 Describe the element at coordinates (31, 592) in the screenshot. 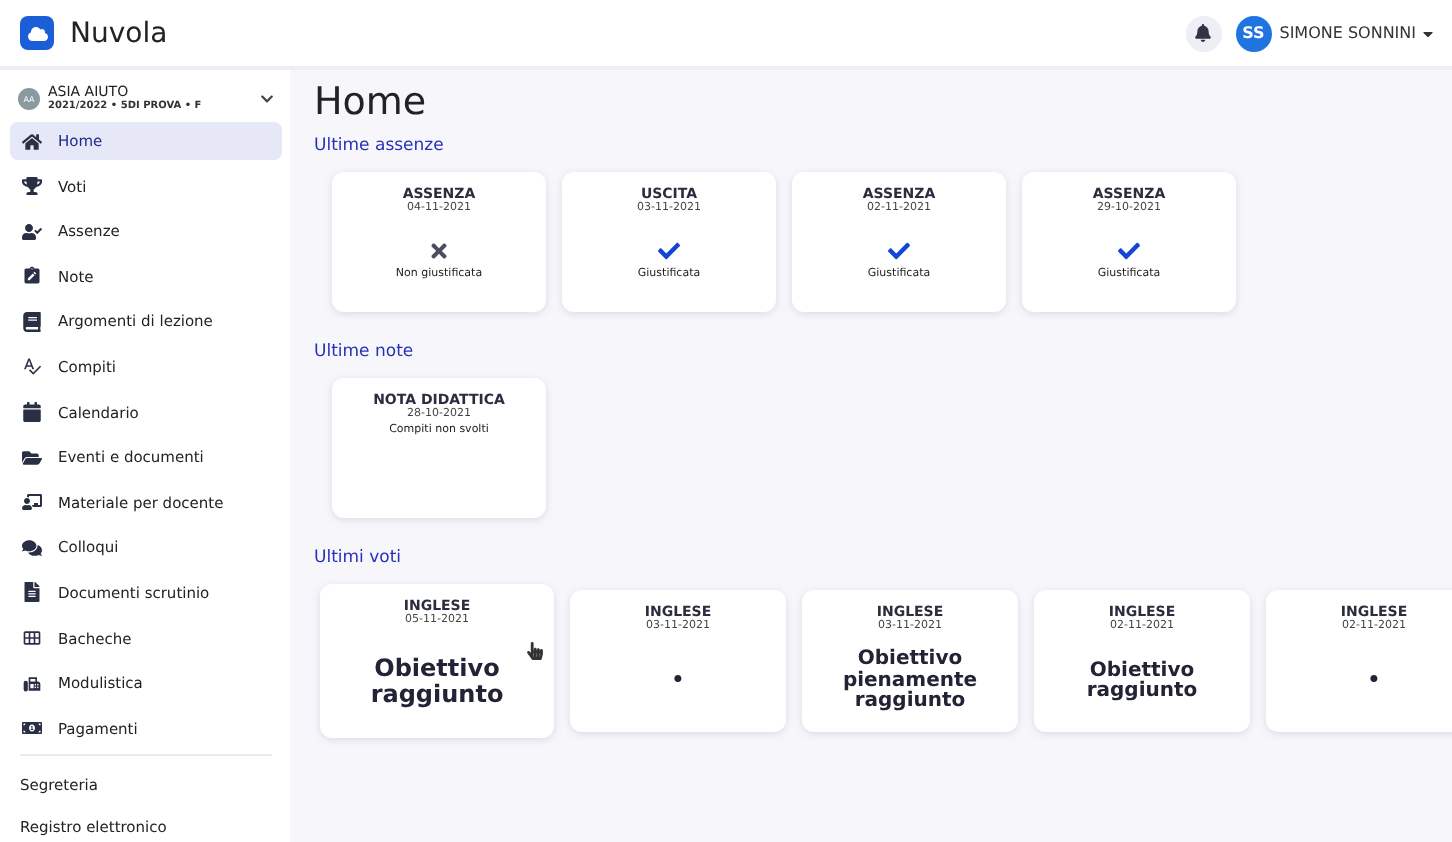

I see `document-icon` at that location.